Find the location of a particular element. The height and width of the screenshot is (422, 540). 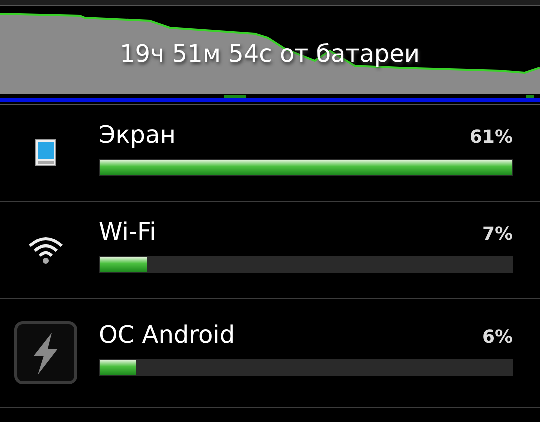

usage-percent: 6% is located at coordinates (497, 337).